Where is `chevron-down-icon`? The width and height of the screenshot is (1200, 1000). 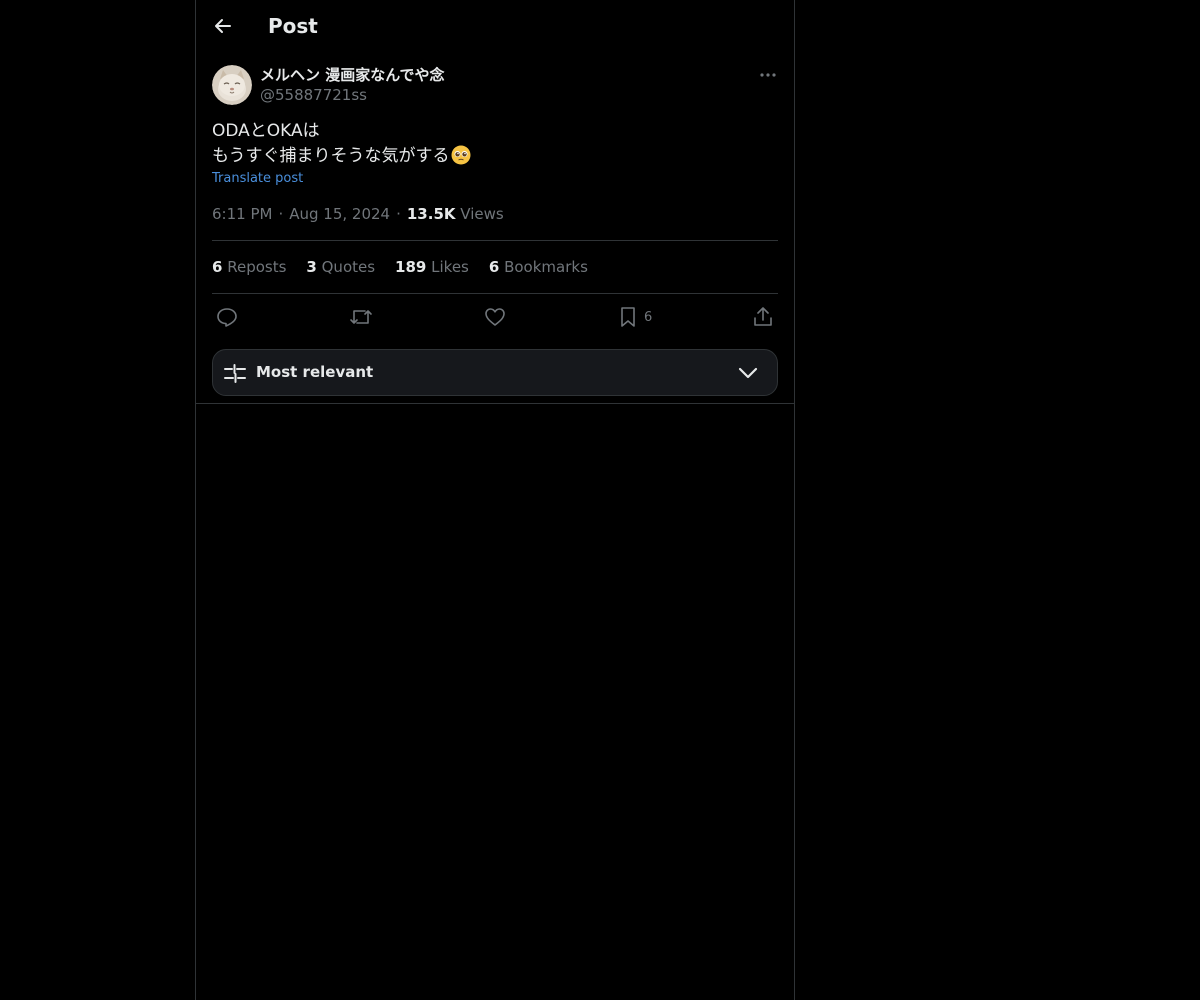 chevron-down-icon is located at coordinates (748, 373).